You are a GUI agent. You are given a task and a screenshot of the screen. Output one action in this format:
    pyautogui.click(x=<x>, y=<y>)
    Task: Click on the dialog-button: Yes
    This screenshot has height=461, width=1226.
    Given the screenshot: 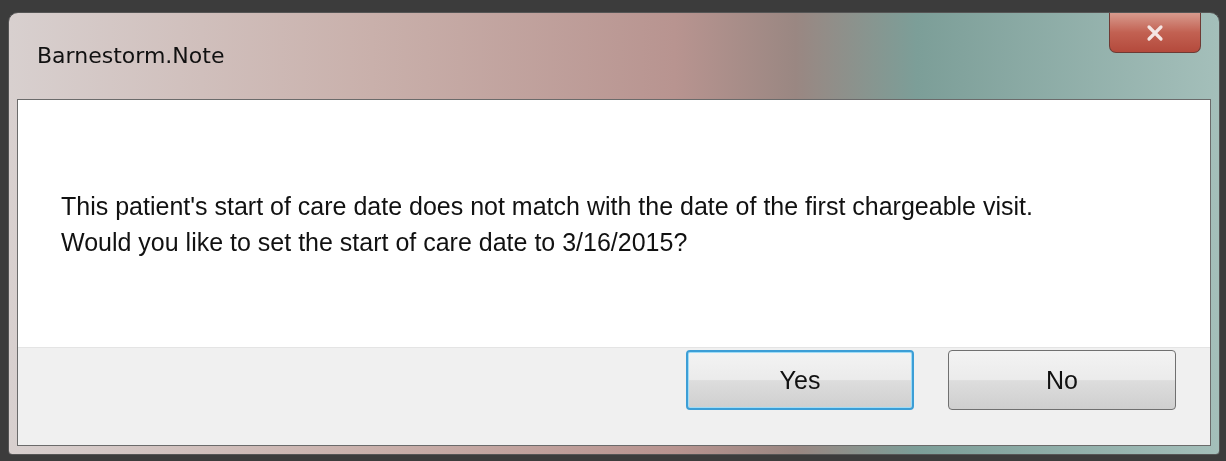 What is the action you would take?
    pyautogui.click(x=800, y=380)
    